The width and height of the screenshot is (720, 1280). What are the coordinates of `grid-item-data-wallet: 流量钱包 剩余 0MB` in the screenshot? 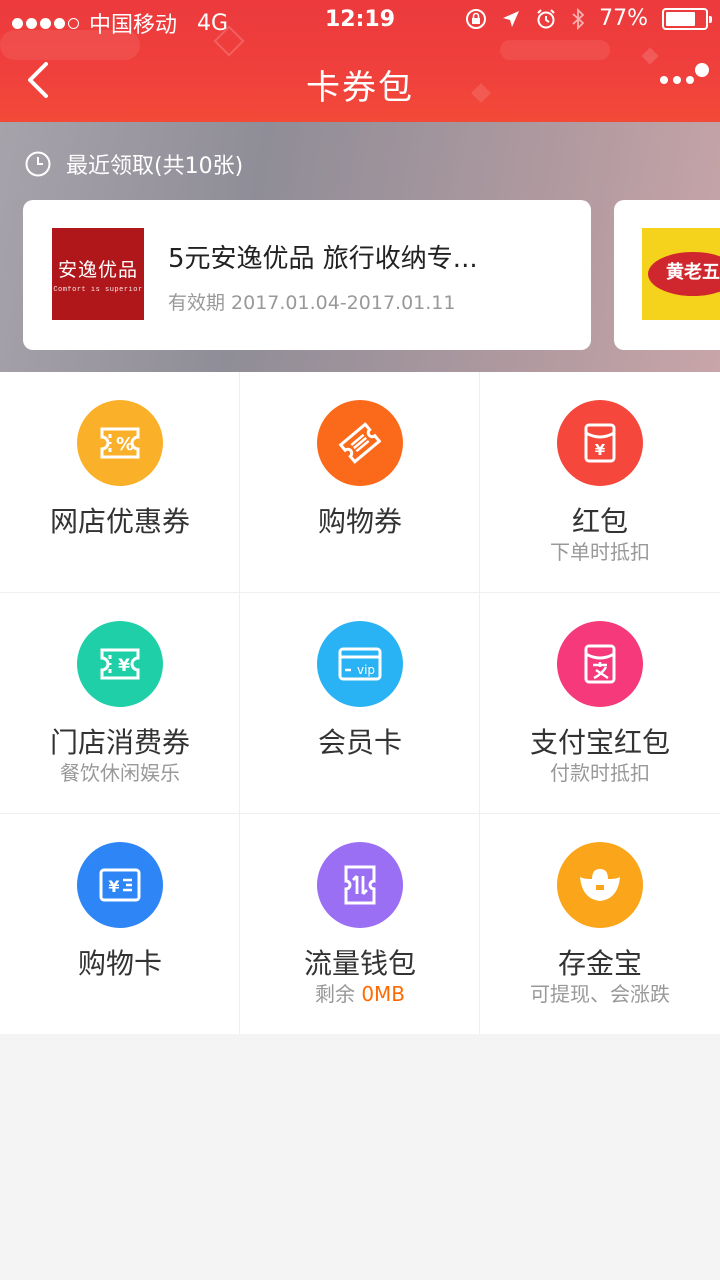 It's located at (360, 924).